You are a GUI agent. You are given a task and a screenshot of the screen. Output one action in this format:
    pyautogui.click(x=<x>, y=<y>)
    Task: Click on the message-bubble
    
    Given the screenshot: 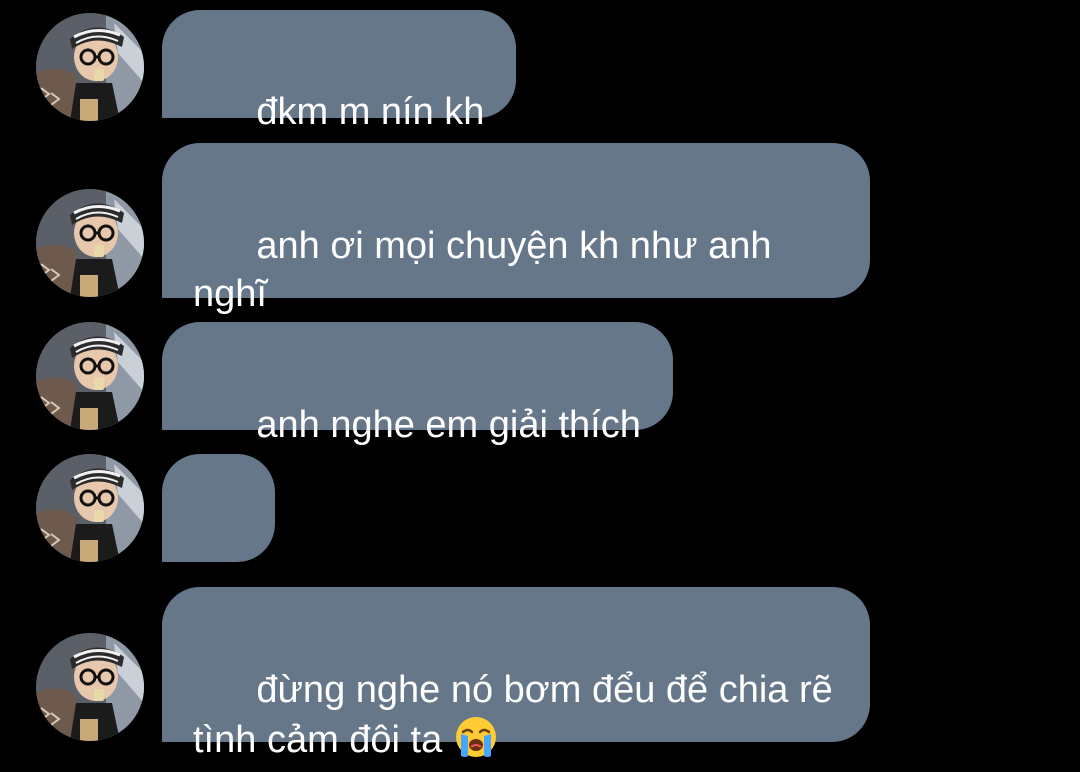 What is the action you would take?
    pyautogui.click(x=218, y=508)
    